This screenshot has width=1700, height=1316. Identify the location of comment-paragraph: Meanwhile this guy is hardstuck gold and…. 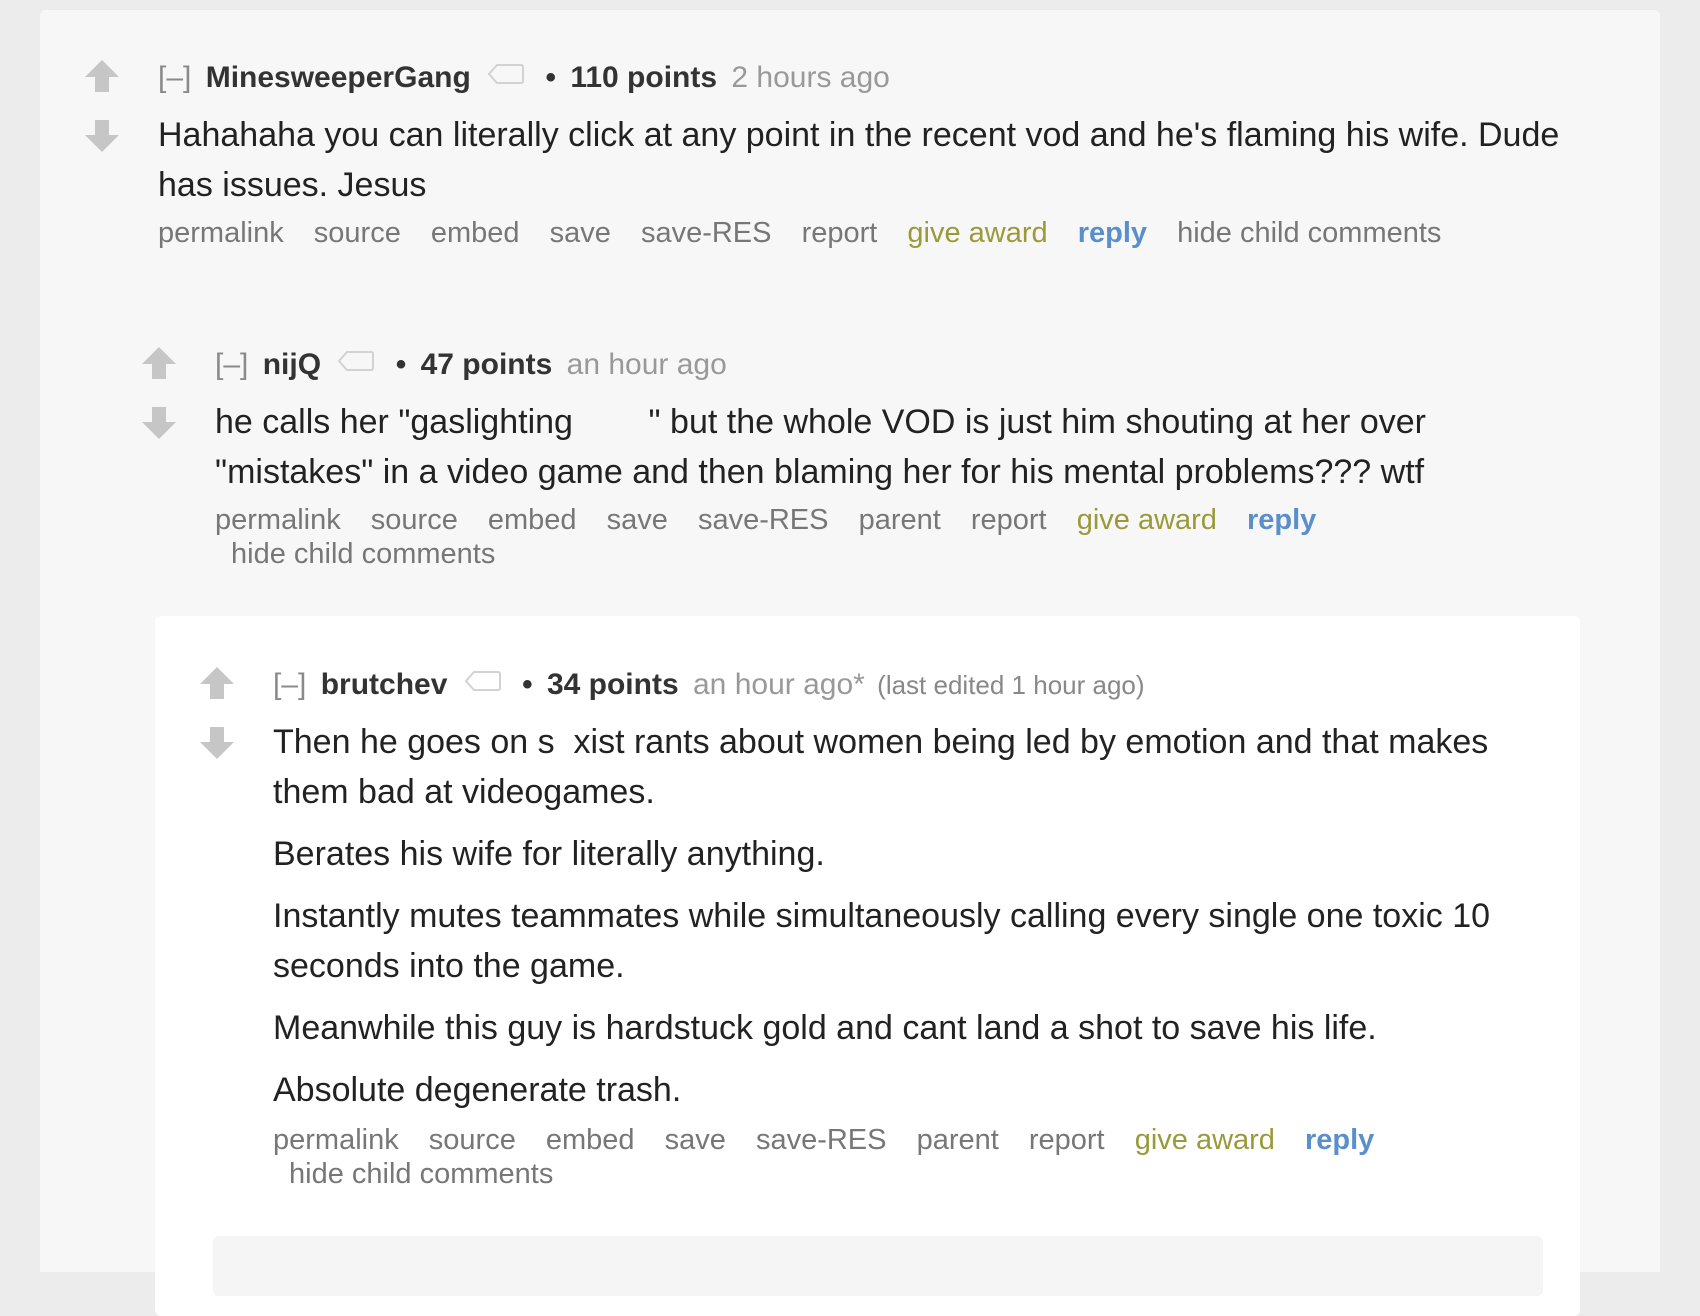
(825, 1028).